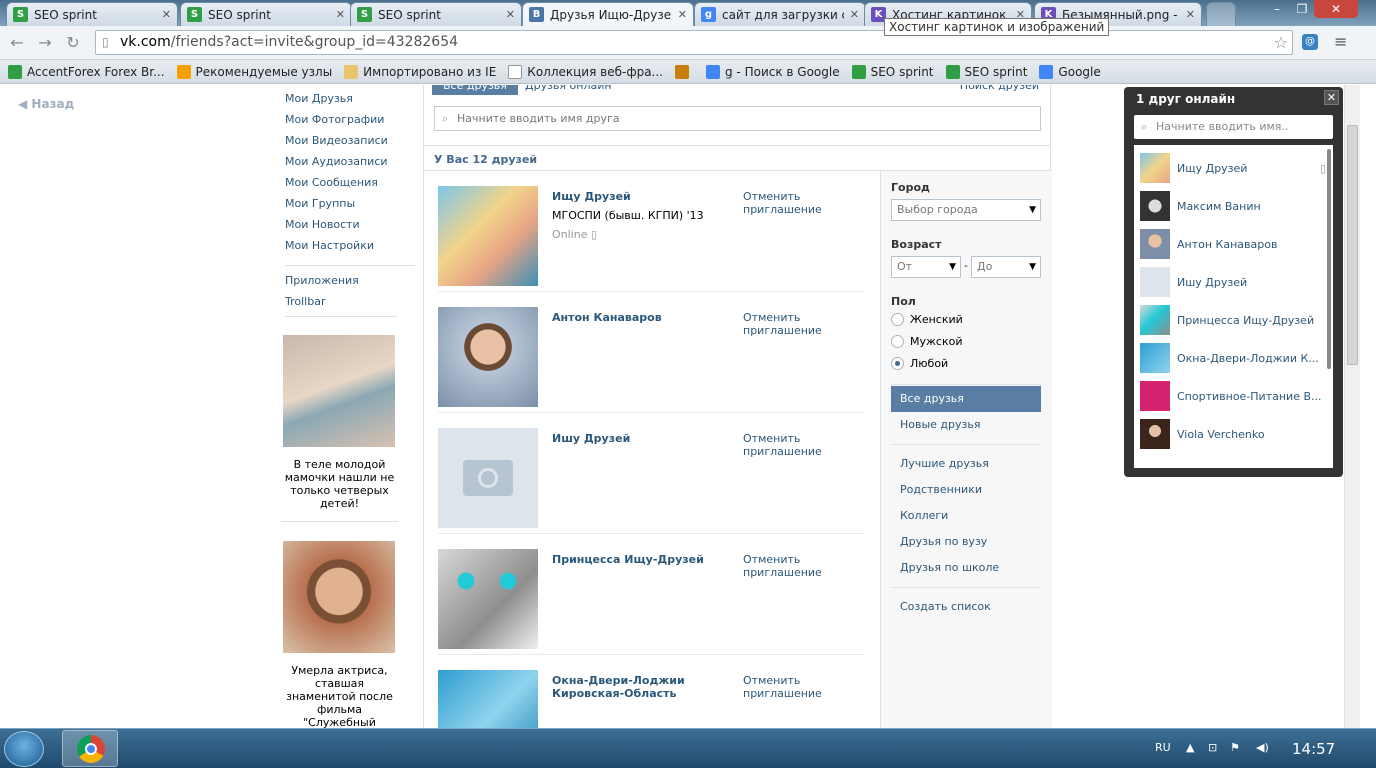 This screenshot has width=1376, height=768. I want to click on age-to-select: До ▼, so click(1006, 267).